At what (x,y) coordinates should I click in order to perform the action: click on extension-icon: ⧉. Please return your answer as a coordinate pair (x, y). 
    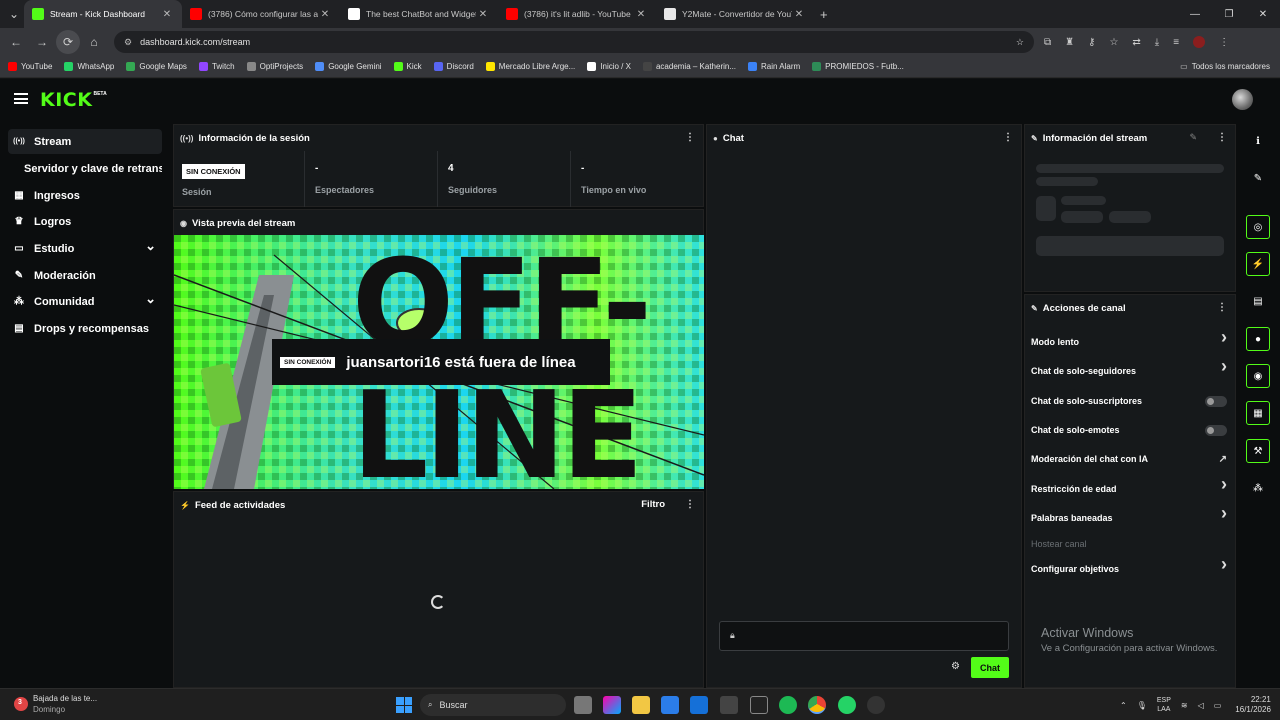
    Looking at the image, I should click on (1047, 42).